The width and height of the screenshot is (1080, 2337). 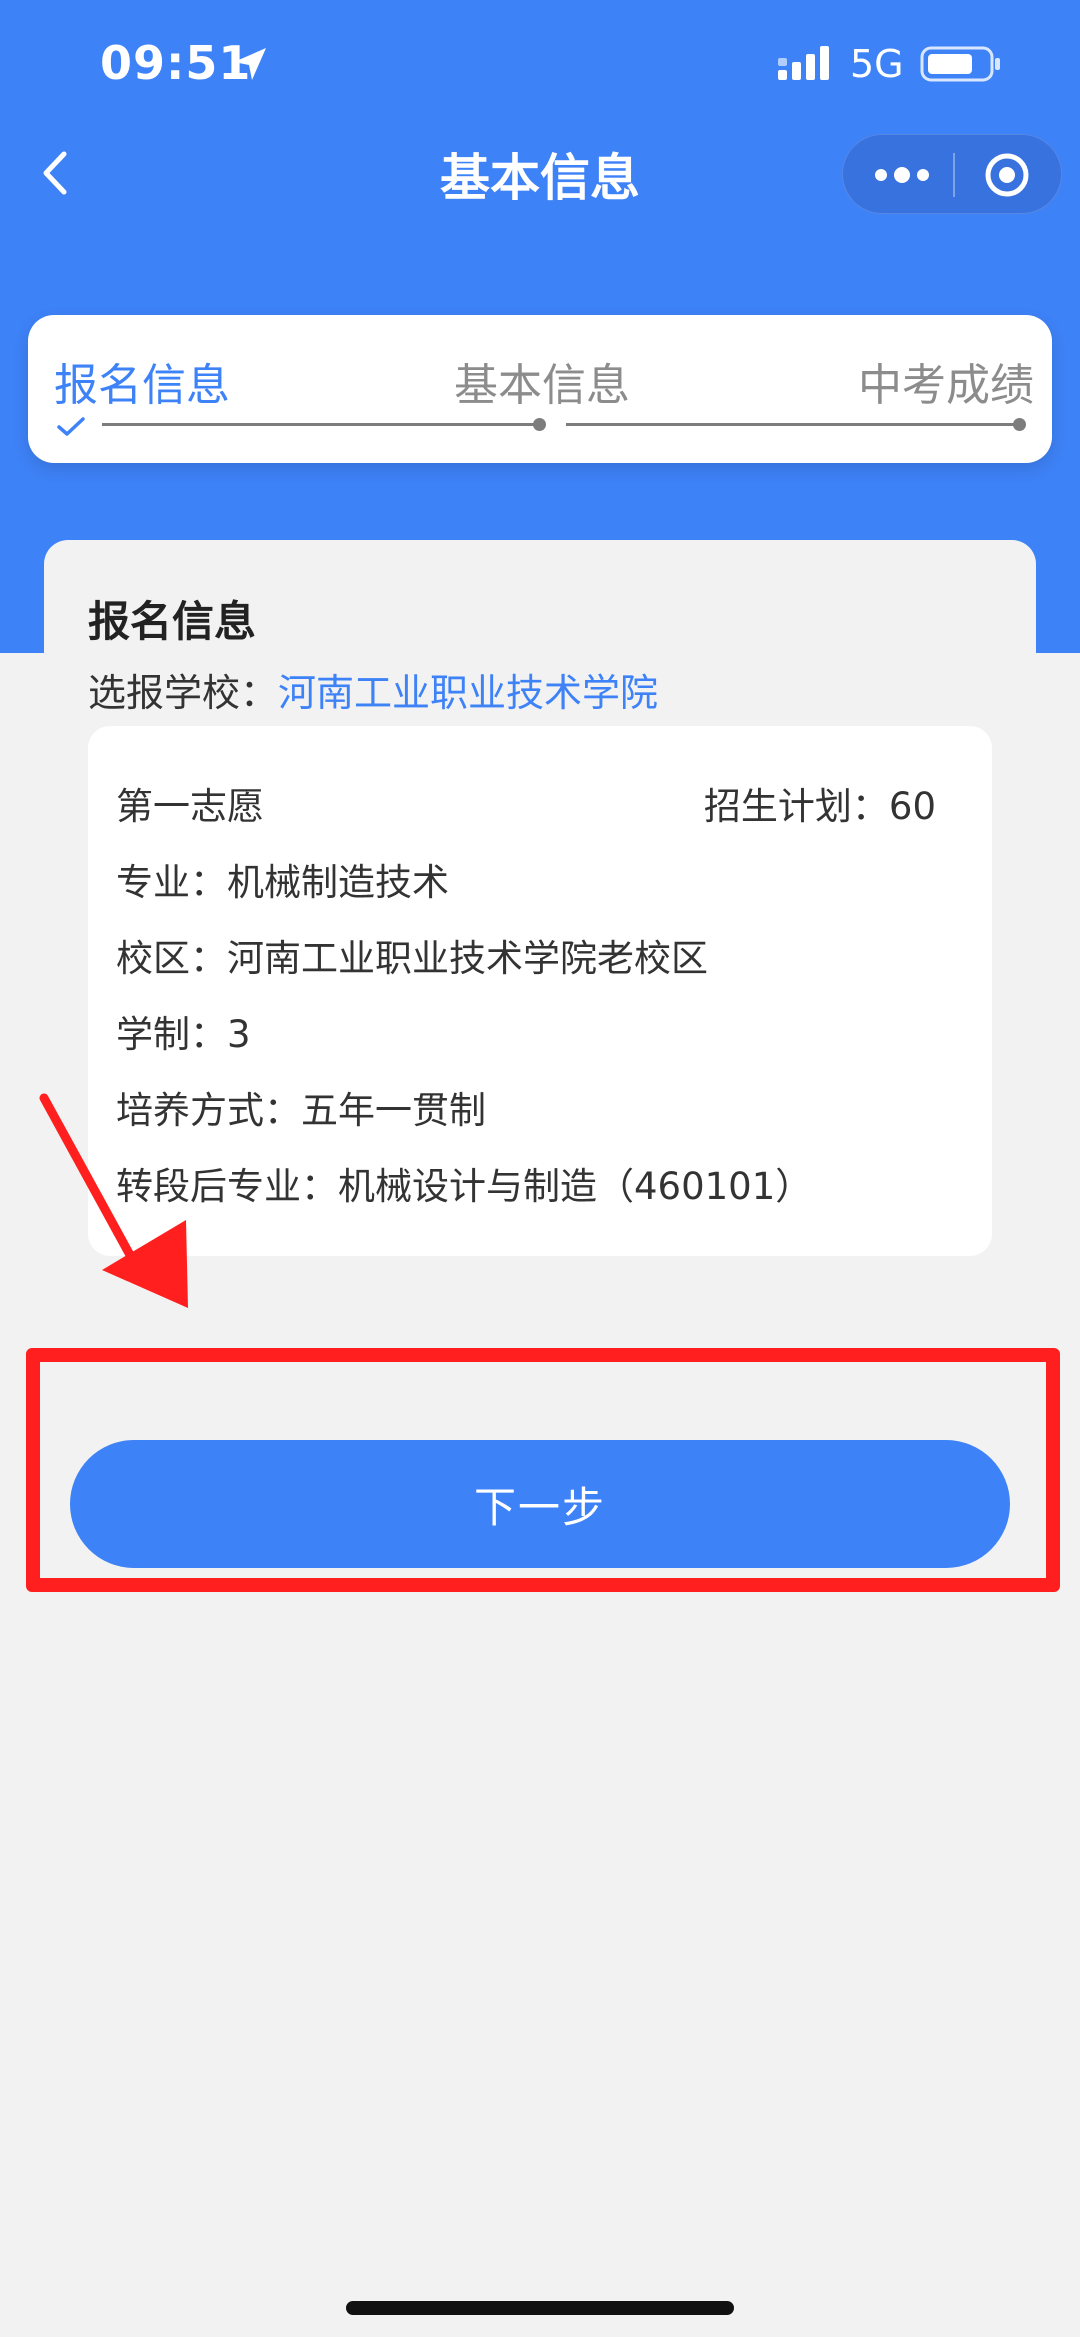 What do you see at coordinates (542, 385) in the screenshot?
I see `step-label-basic-info: 基本信息` at bounding box center [542, 385].